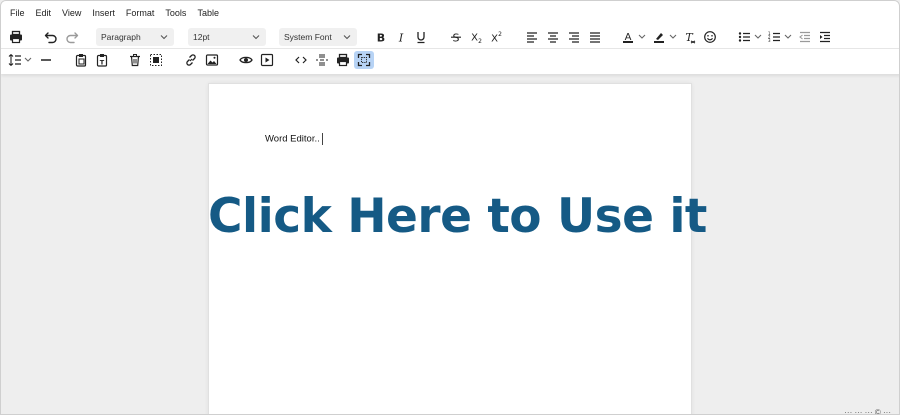 This screenshot has height=415, width=900. I want to click on underline-button, so click(421, 37).